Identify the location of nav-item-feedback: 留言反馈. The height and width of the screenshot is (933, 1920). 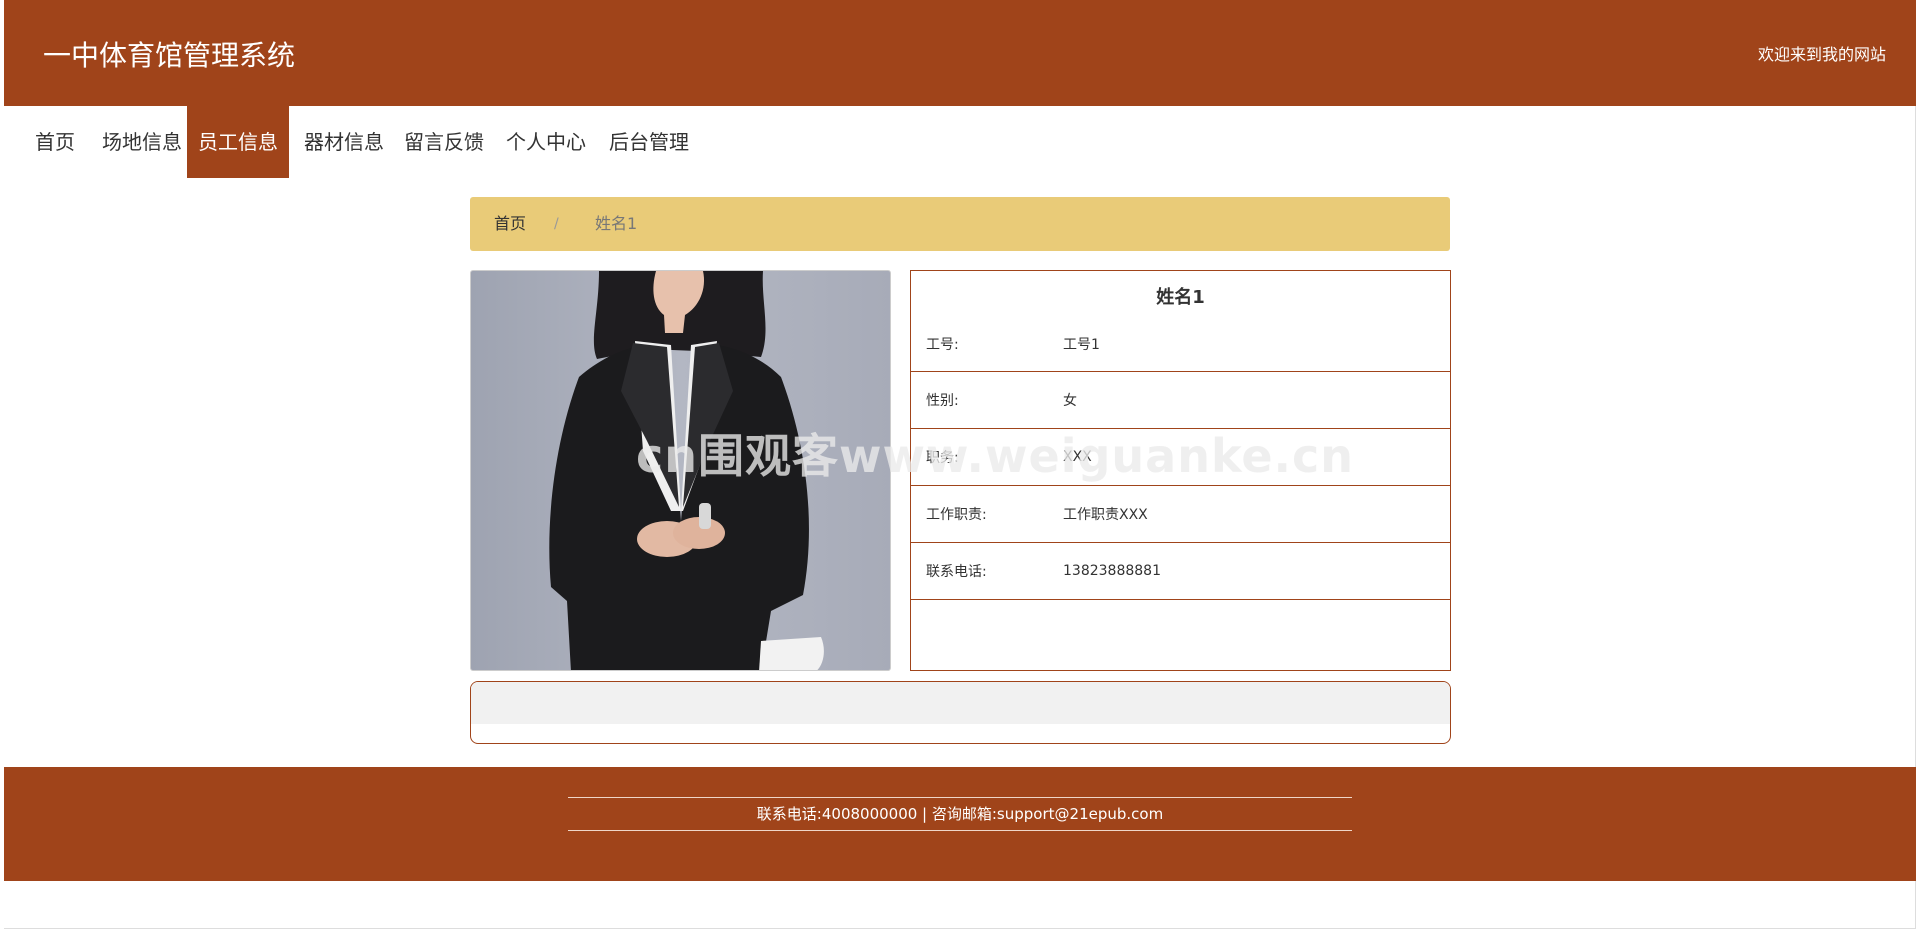
(444, 142).